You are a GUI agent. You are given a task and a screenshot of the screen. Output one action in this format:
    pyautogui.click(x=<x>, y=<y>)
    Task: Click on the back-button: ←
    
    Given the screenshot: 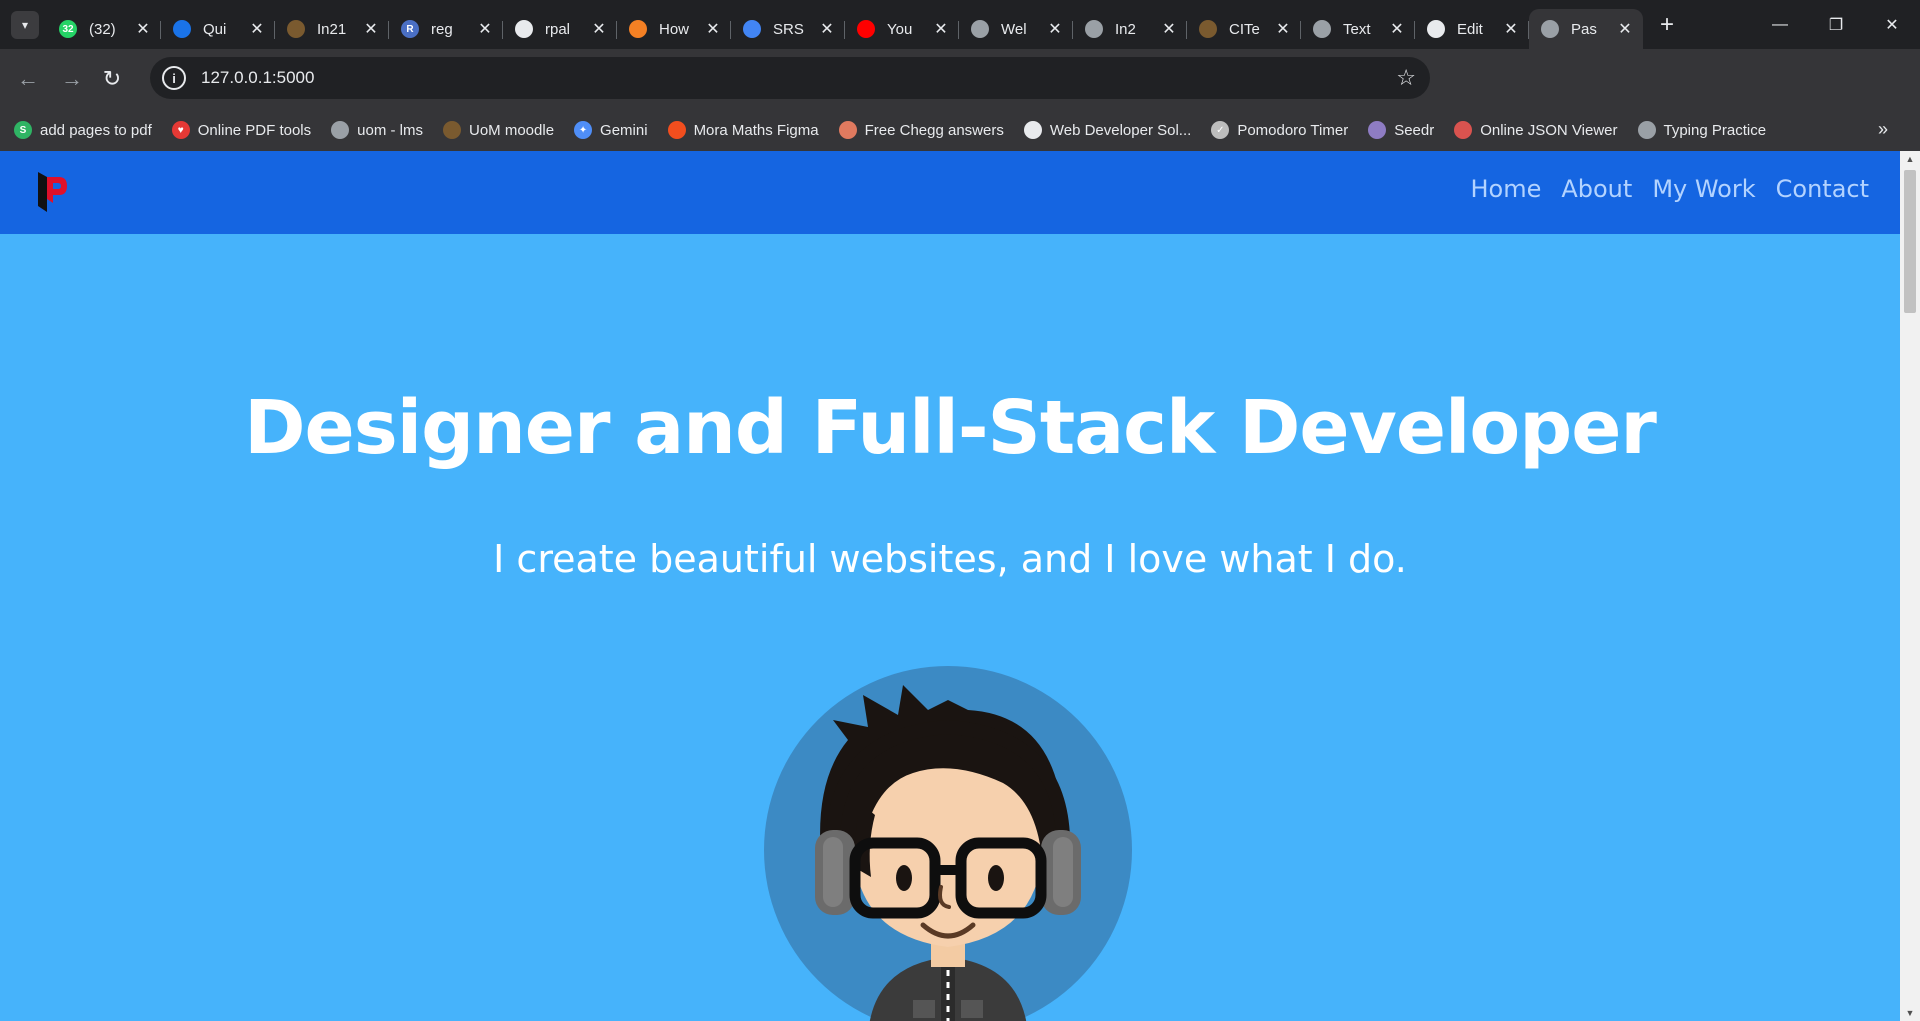 What is the action you would take?
    pyautogui.click(x=28, y=79)
    